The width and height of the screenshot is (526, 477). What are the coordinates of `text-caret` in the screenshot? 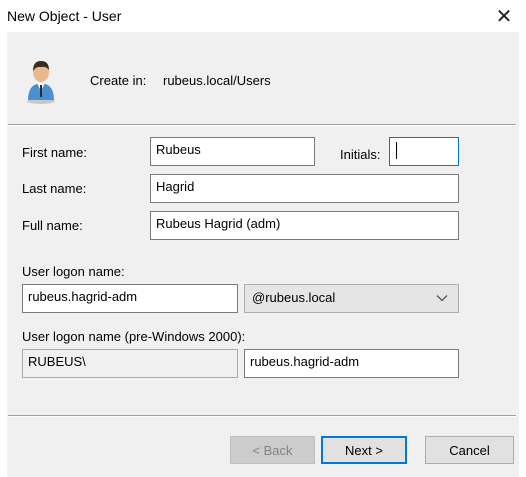 It's located at (396, 151).